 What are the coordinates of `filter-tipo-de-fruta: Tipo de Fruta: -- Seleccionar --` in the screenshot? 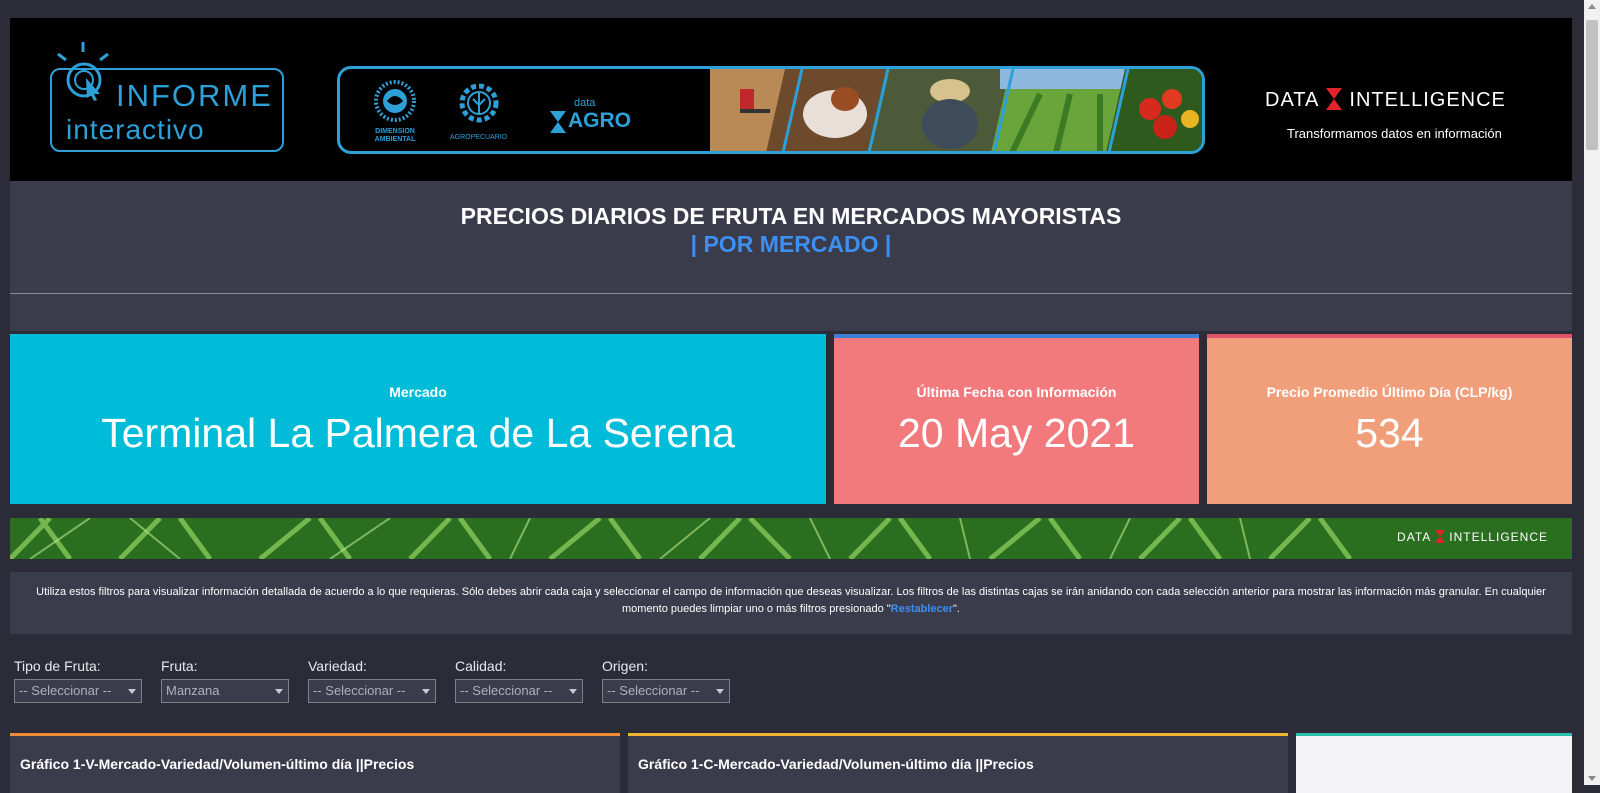 It's located at (78, 680).